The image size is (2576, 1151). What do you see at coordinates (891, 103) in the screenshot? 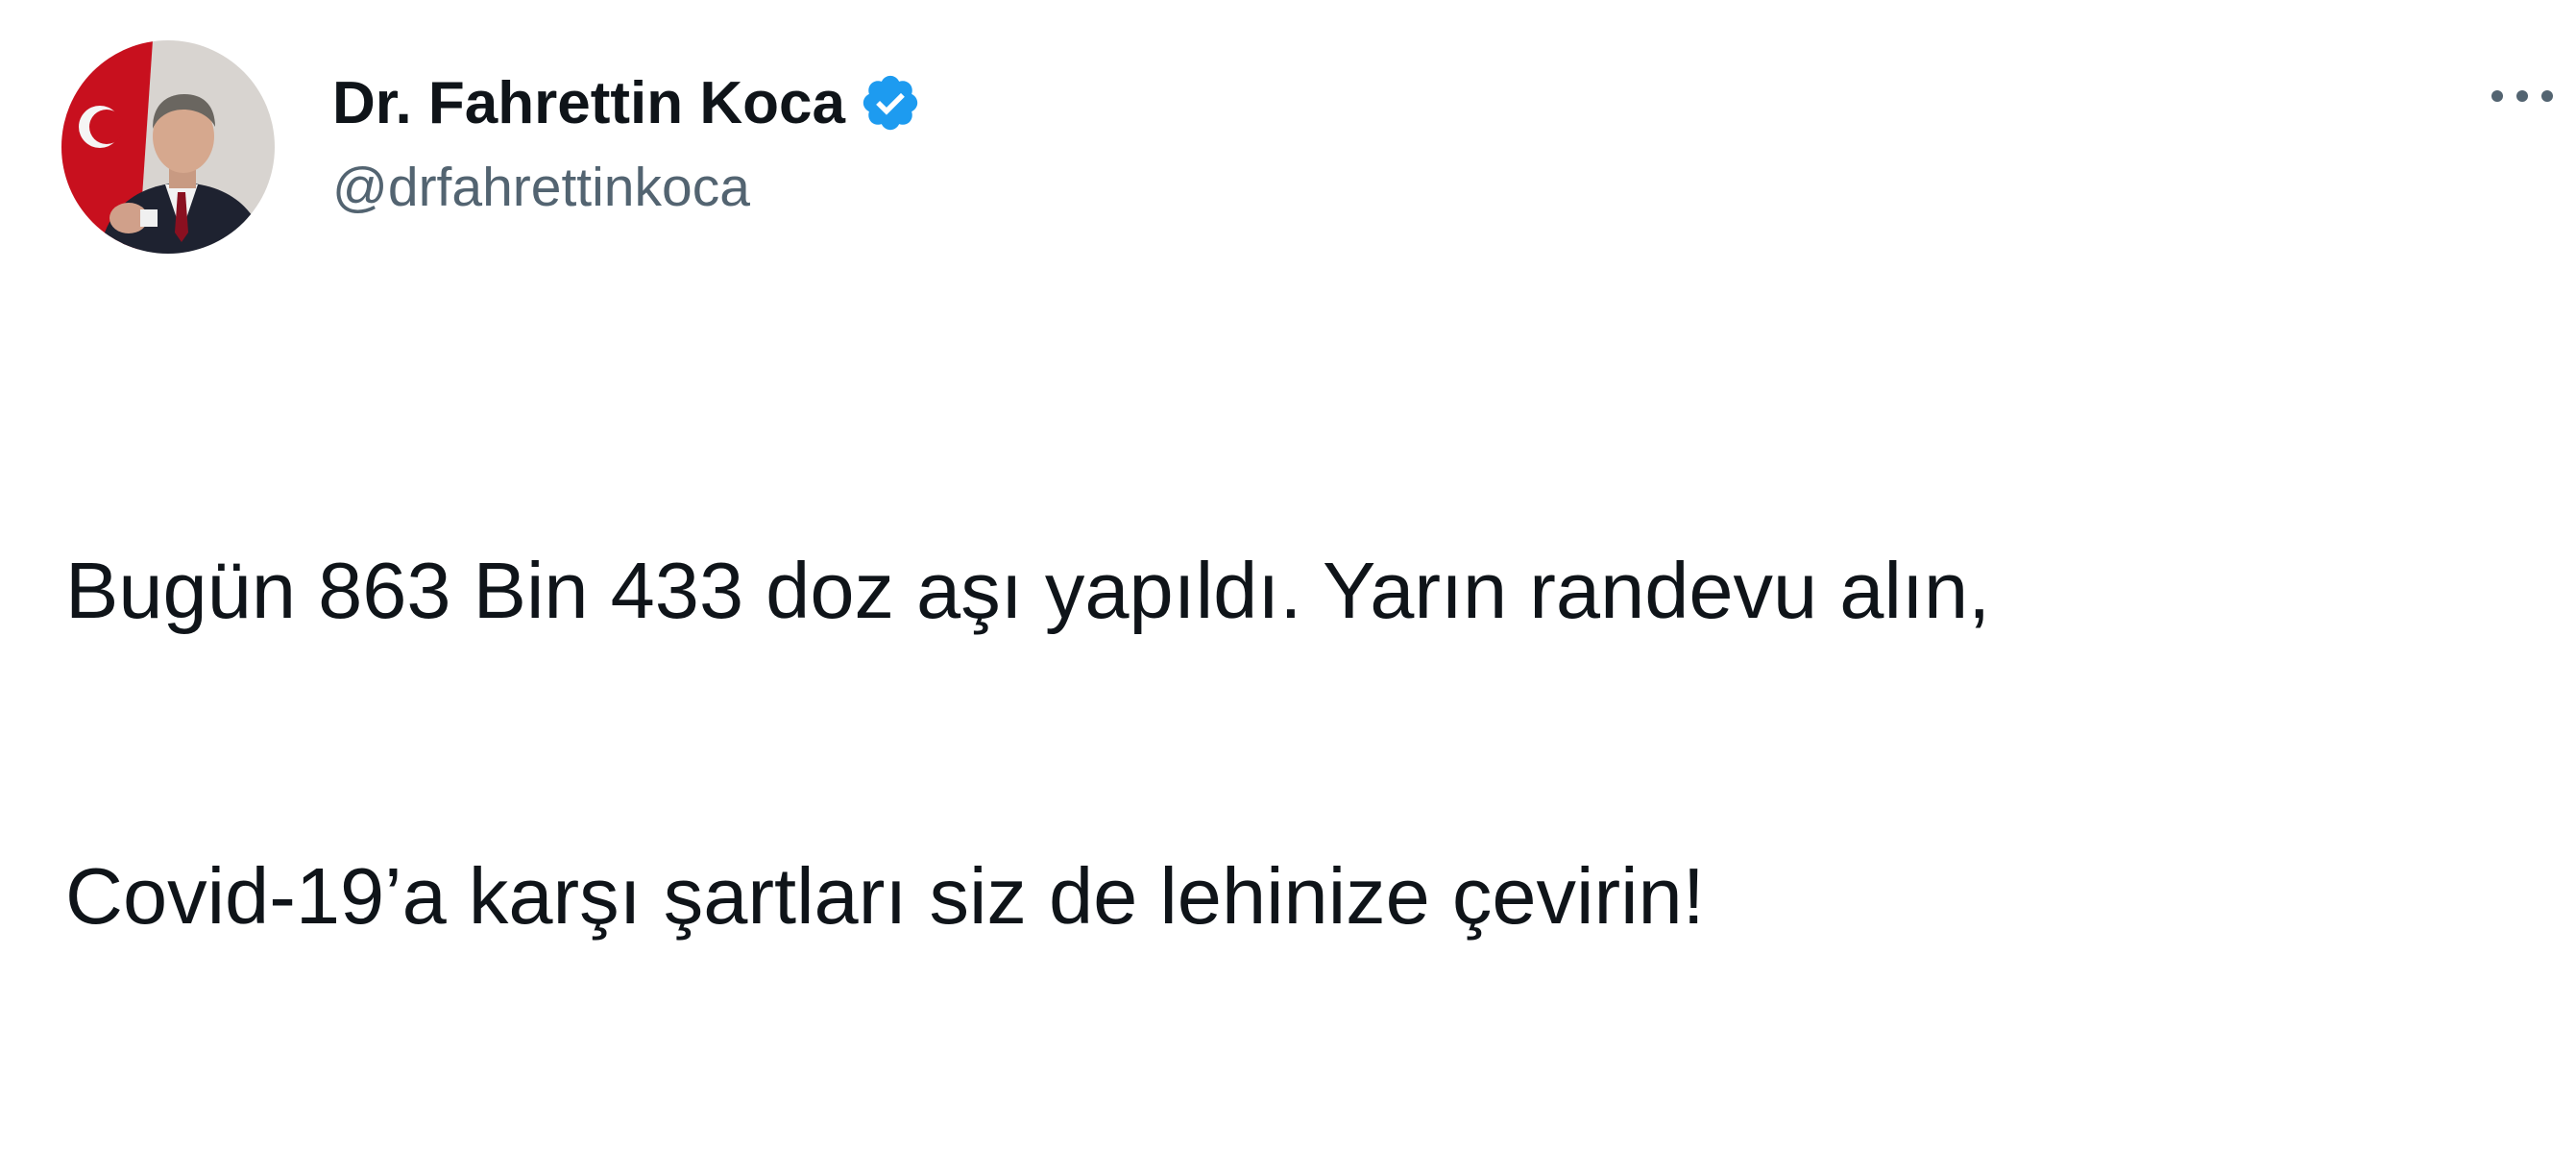
I see `verified-badge-icon` at bounding box center [891, 103].